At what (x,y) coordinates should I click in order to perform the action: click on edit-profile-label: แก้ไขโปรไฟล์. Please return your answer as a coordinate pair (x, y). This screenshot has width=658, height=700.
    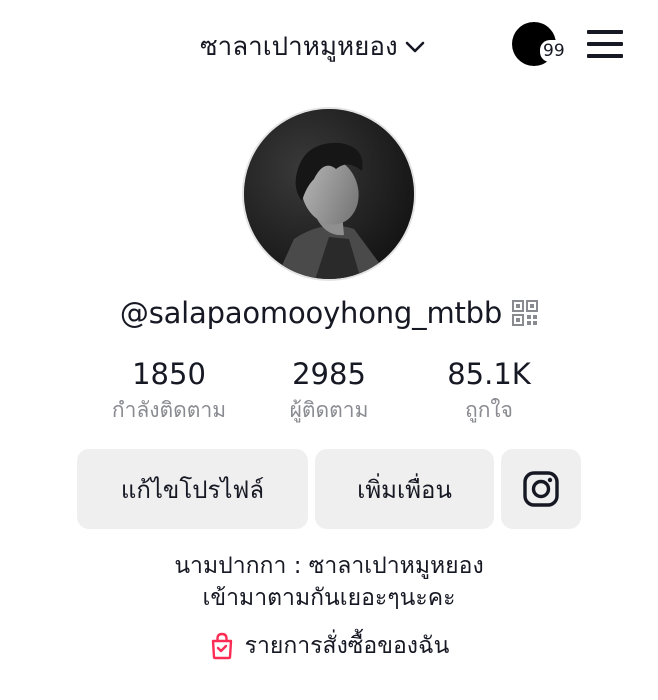
    Looking at the image, I should click on (192, 489).